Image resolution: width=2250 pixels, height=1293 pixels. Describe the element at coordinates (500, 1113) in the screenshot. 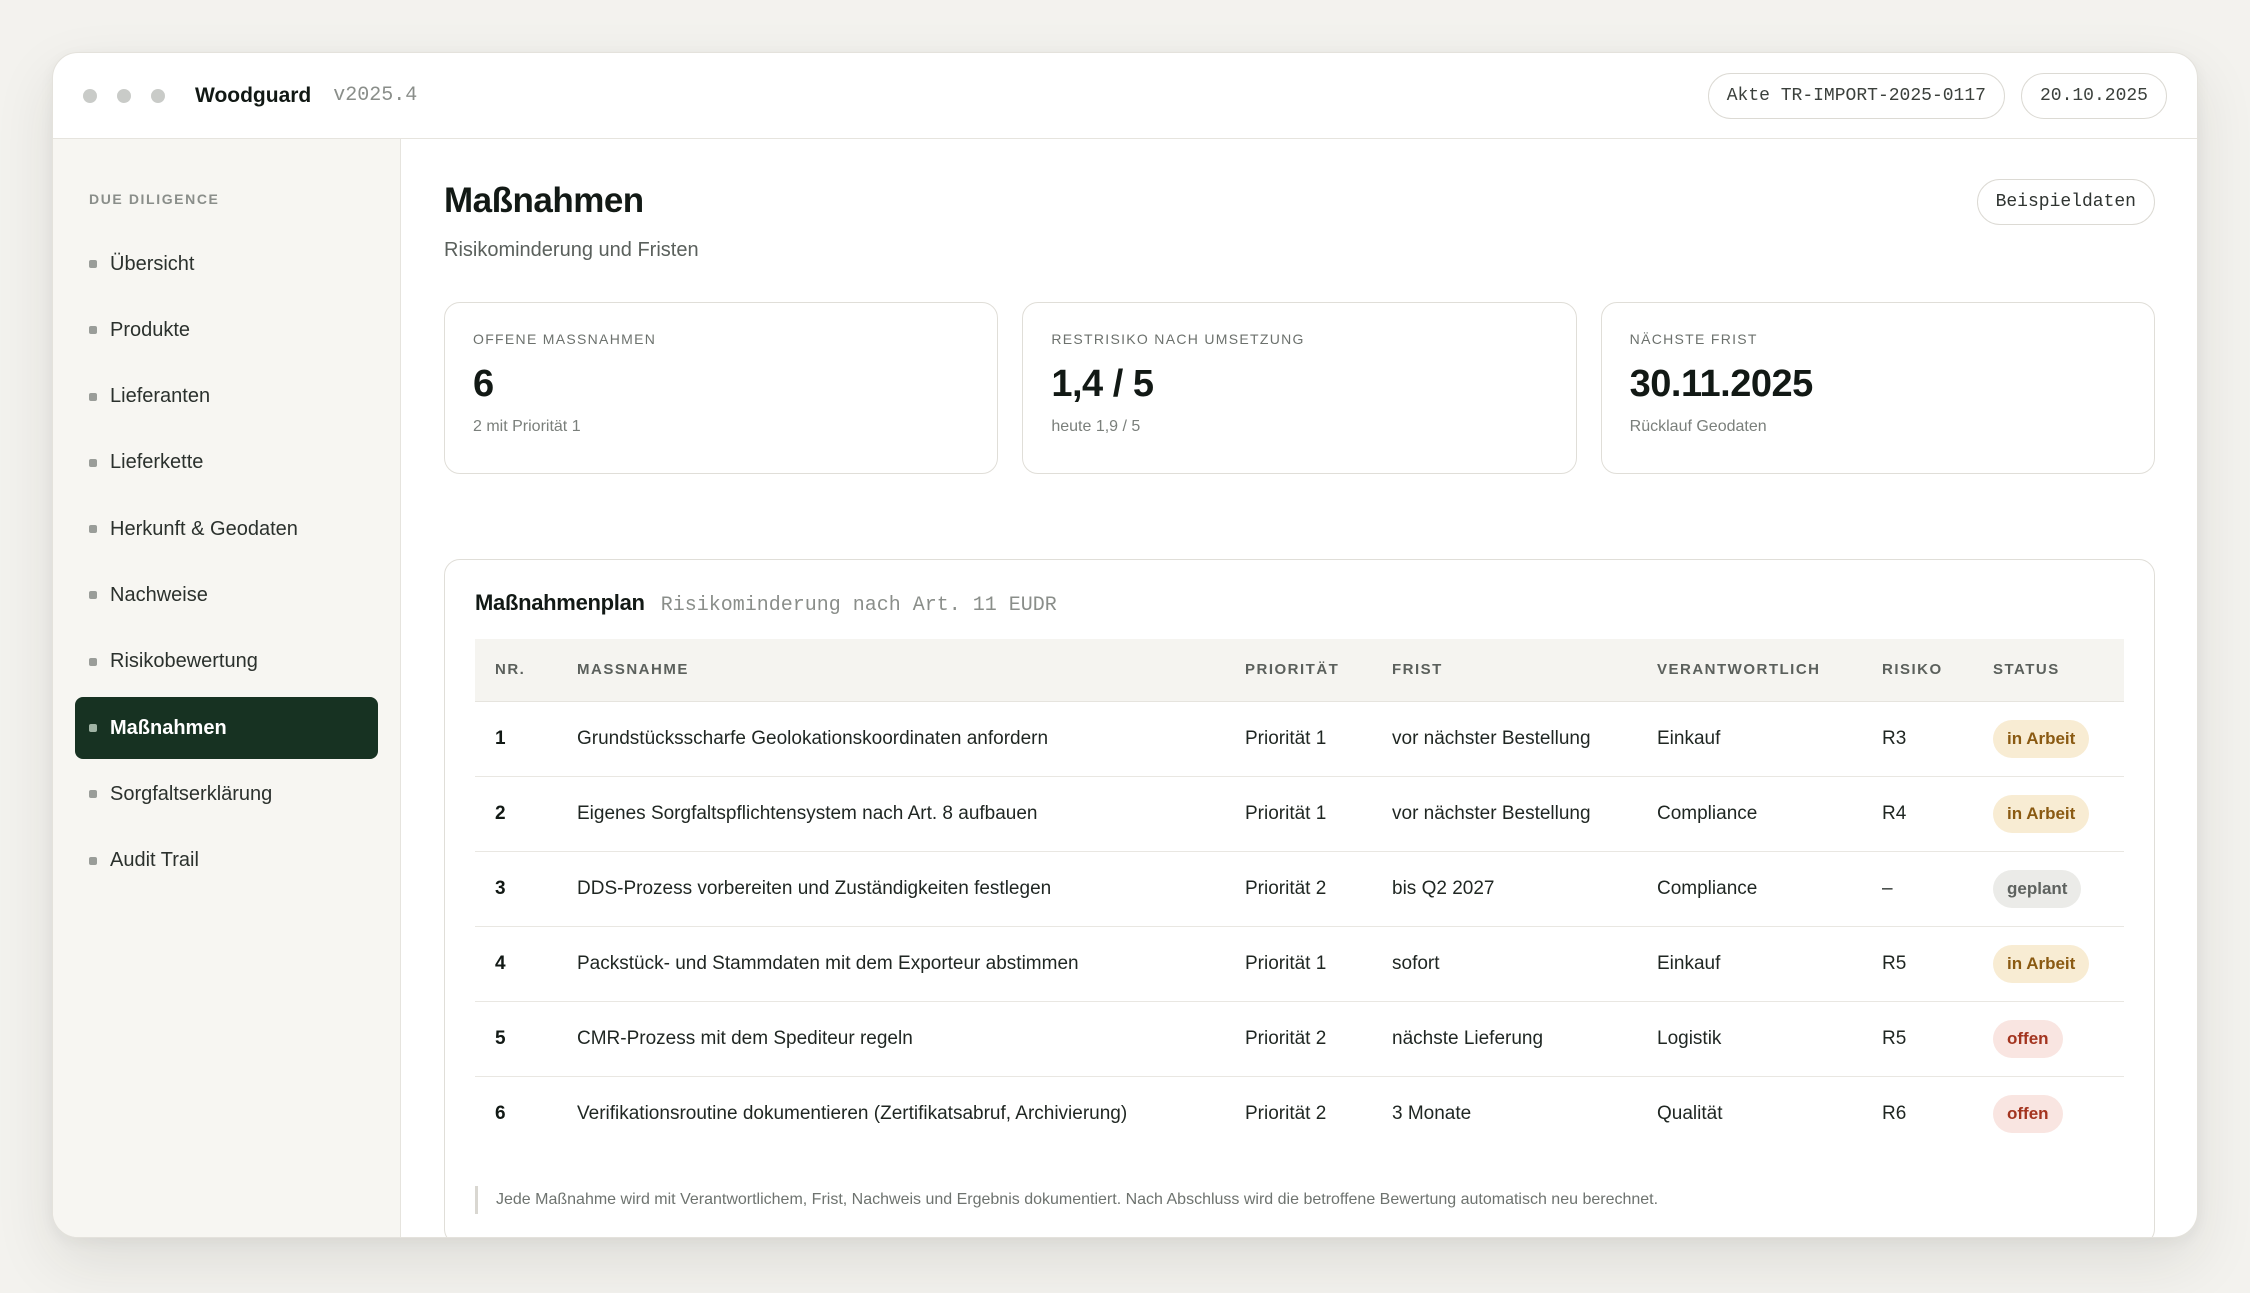

I see `cell-nr: 6` at that location.